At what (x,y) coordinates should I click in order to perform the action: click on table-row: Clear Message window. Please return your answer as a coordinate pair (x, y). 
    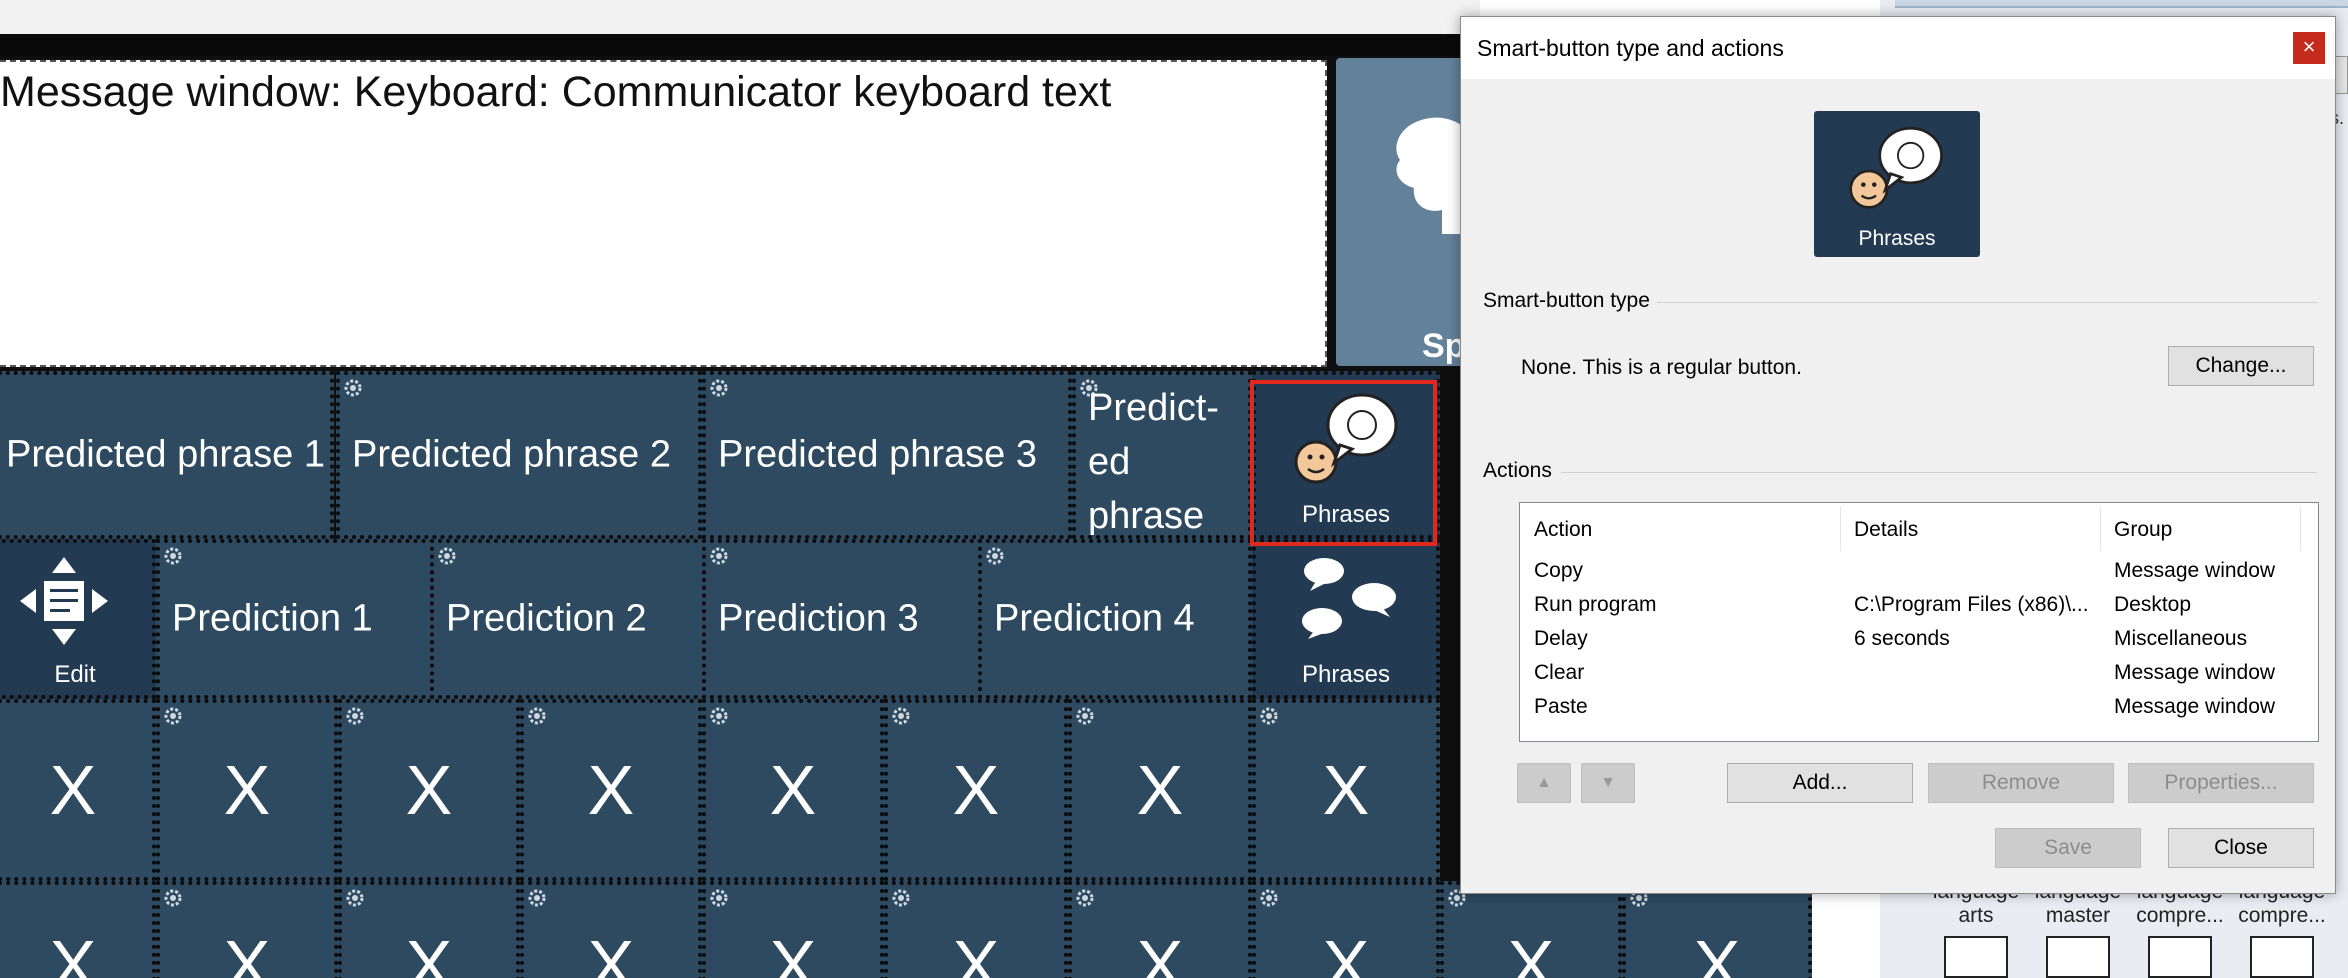
    Looking at the image, I should click on (1919, 674).